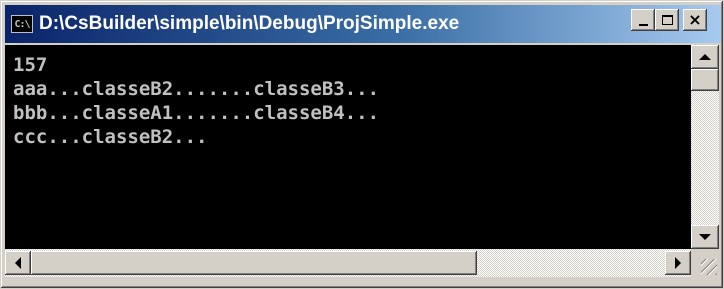 The width and height of the screenshot is (724, 289). I want to click on scroll-right-button, so click(678, 263).